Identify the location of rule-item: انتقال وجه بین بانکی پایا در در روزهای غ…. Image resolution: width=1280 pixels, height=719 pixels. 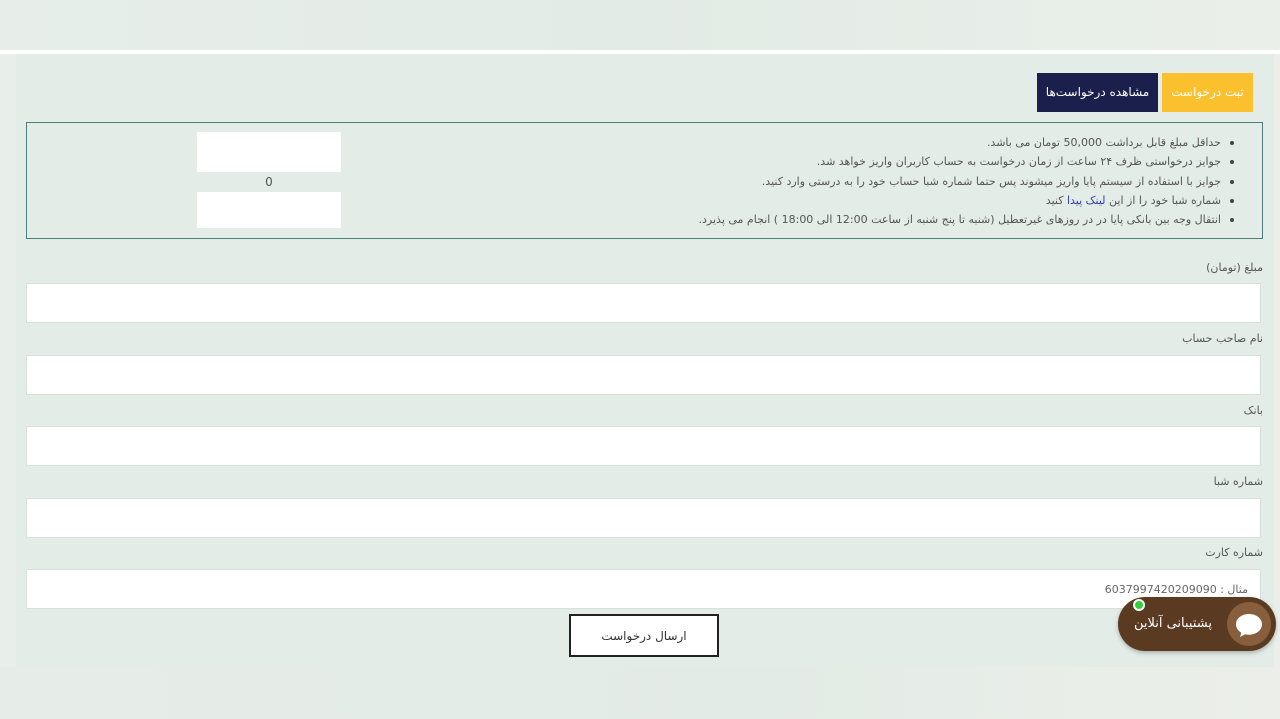
(967, 219).